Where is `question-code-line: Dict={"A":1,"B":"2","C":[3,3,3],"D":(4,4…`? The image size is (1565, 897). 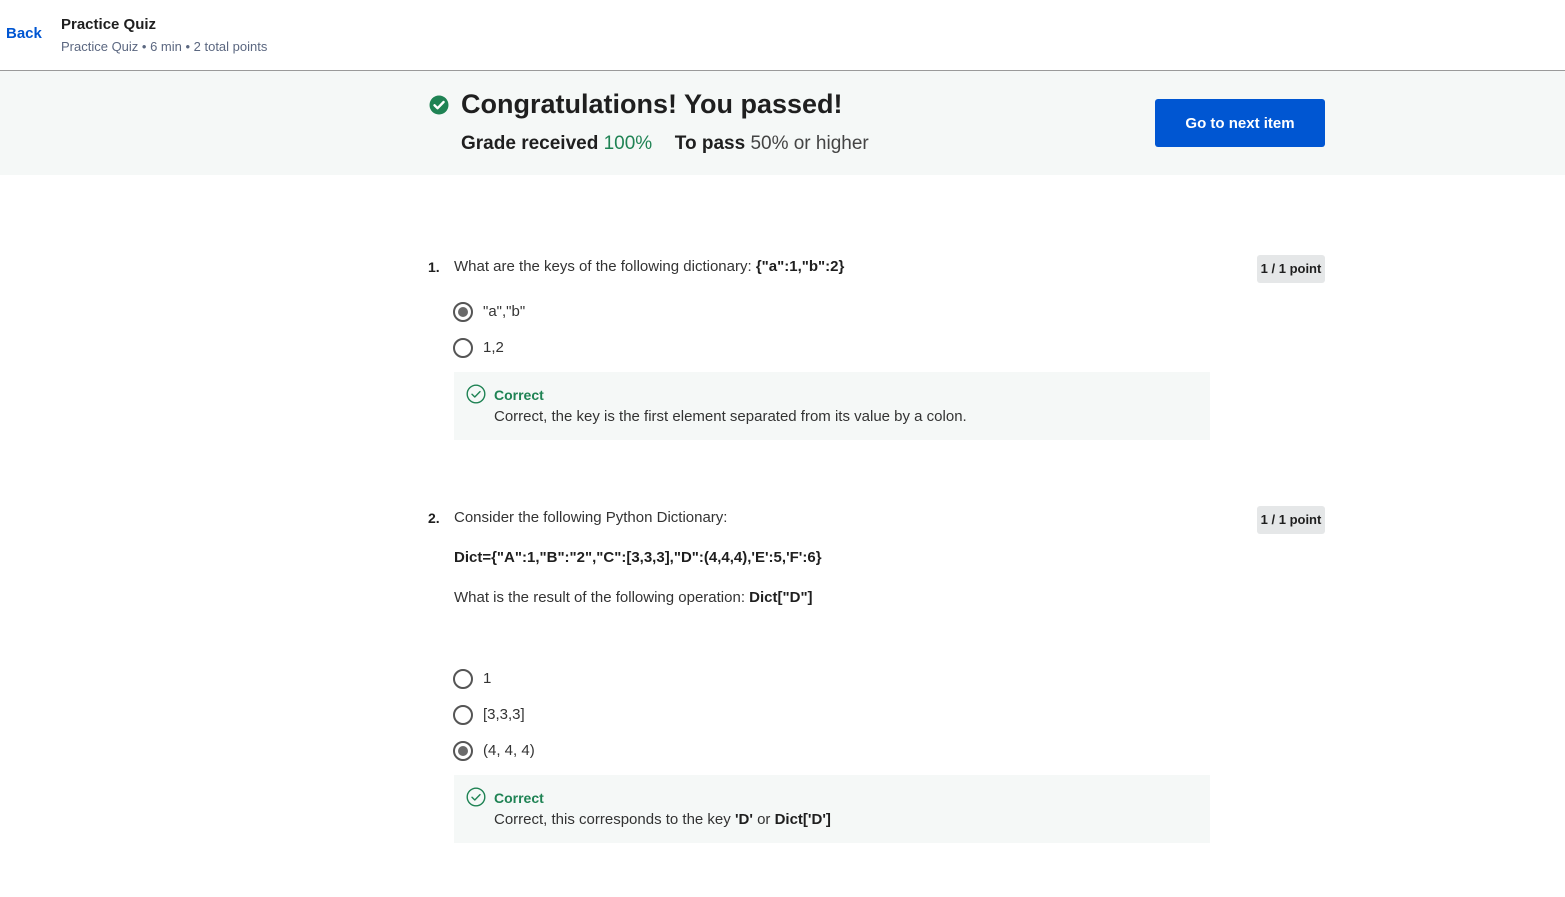
question-code-line: Dict={"A":1,"B":"2","C":[3,3,3],"D":(4,4… is located at coordinates (638, 557).